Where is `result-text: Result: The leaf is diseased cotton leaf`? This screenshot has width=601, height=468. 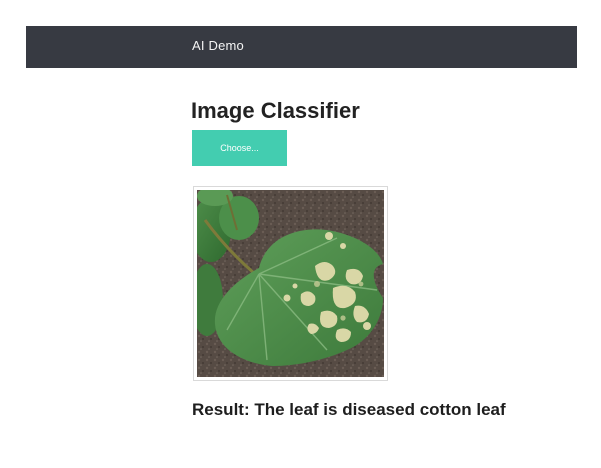
result-text: Result: The leaf is diseased cotton leaf is located at coordinates (349, 409).